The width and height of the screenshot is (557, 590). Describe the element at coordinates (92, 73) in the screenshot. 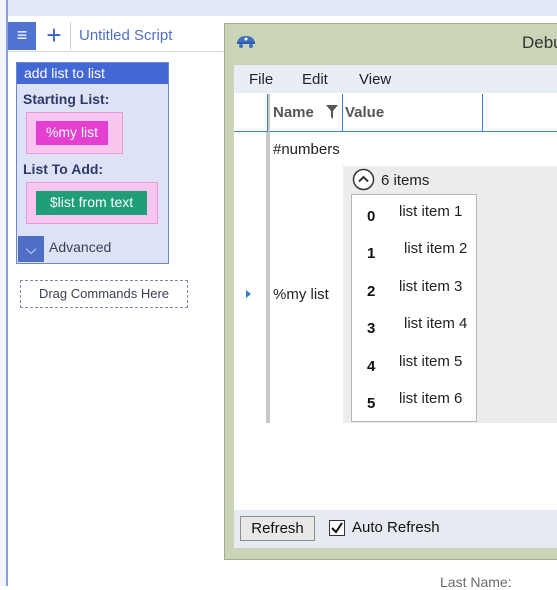

I see `command-header: add list to list` at that location.